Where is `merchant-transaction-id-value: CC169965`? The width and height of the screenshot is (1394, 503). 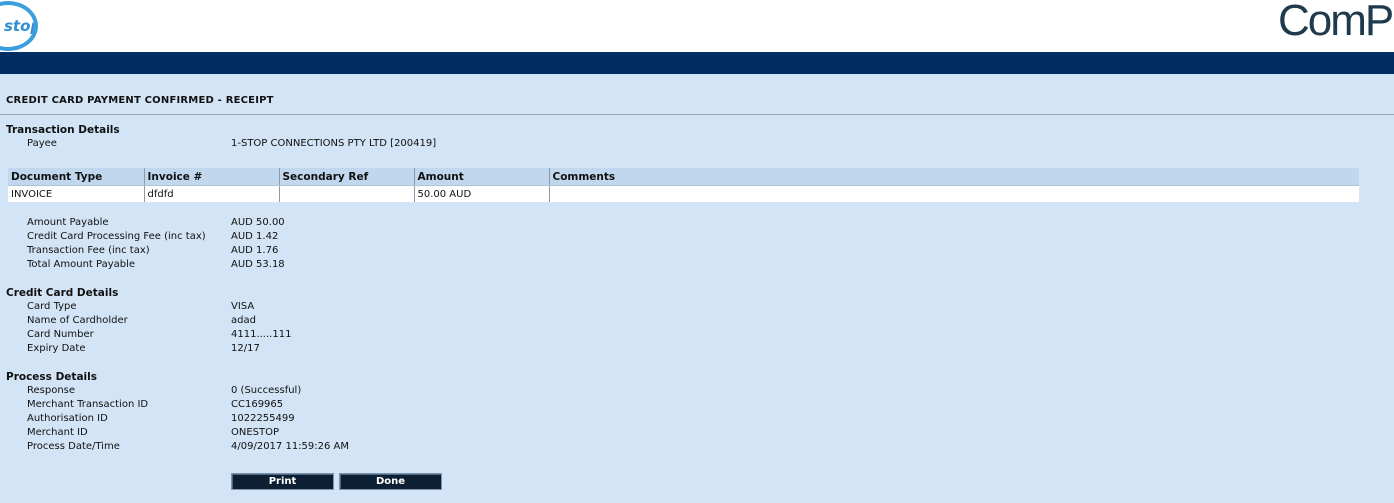 merchant-transaction-id-value: CC169965 is located at coordinates (257, 404).